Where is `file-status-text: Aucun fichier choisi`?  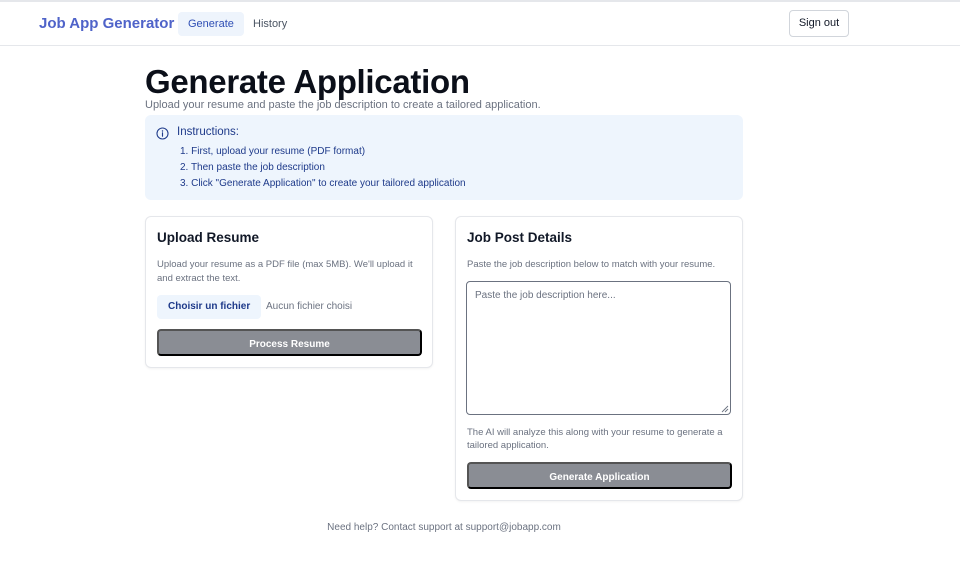 file-status-text: Aucun fichier choisi is located at coordinates (309, 306).